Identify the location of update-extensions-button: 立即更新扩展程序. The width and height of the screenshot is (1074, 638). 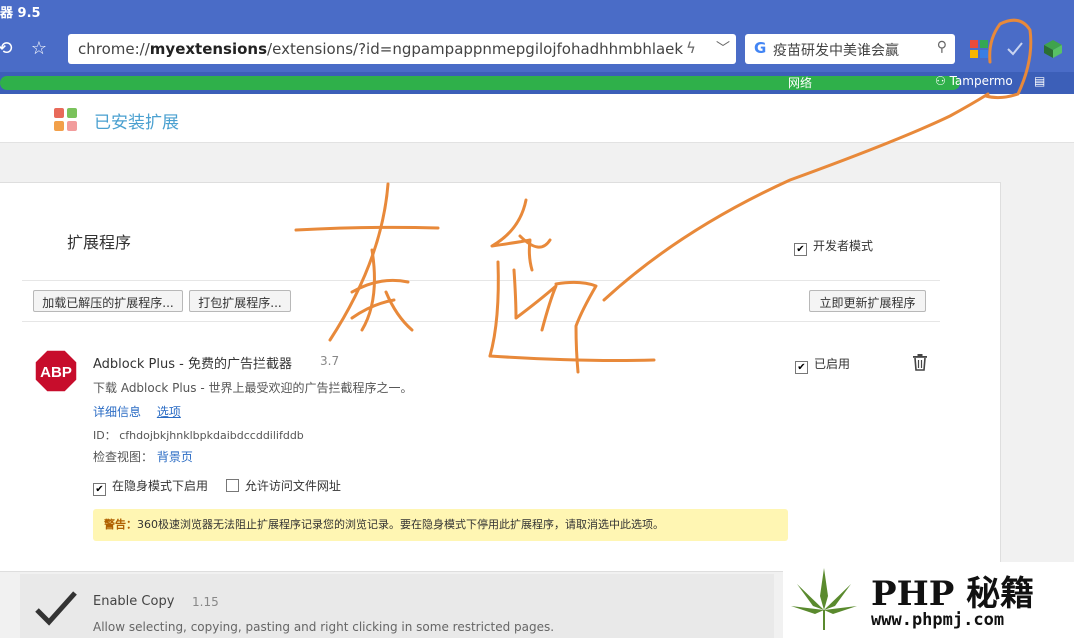
(867, 301).